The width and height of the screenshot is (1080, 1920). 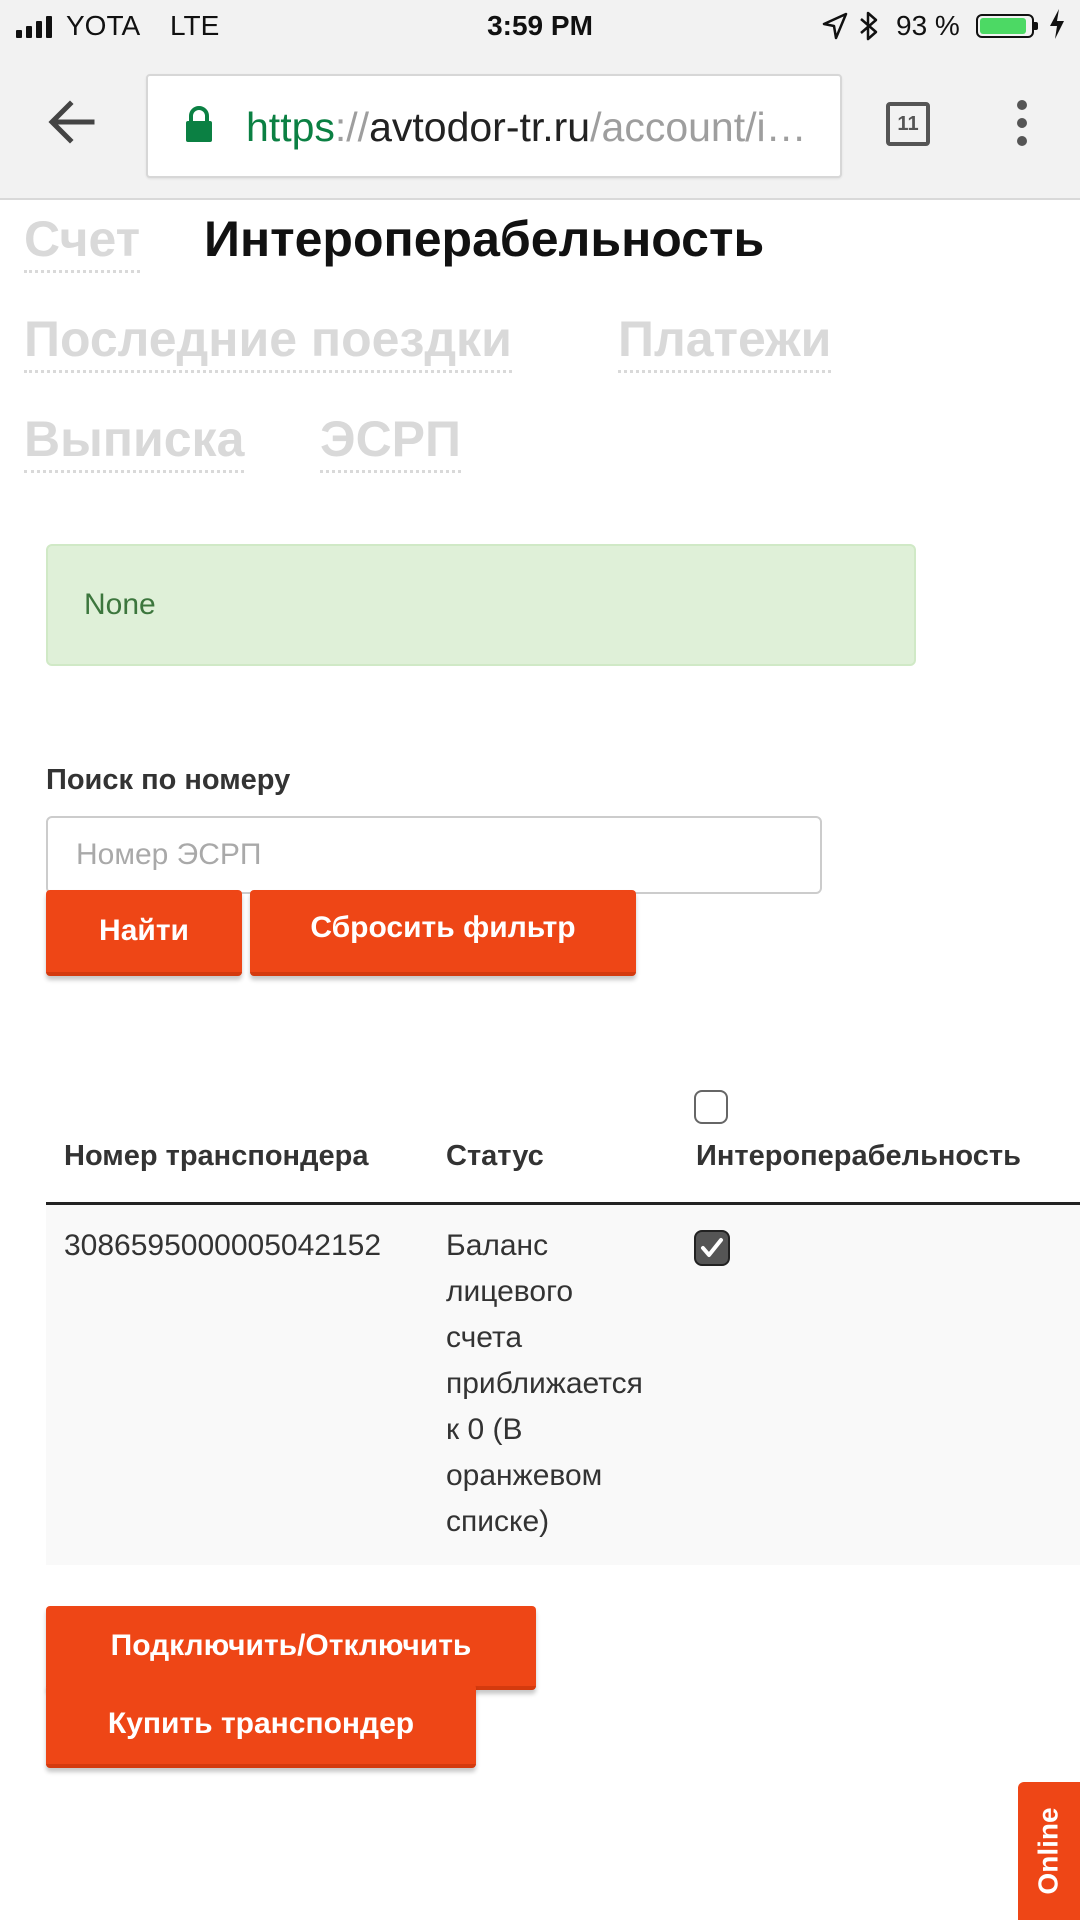 What do you see at coordinates (199, 127) in the screenshot?
I see `lock-icon` at bounding box center [199, 127].